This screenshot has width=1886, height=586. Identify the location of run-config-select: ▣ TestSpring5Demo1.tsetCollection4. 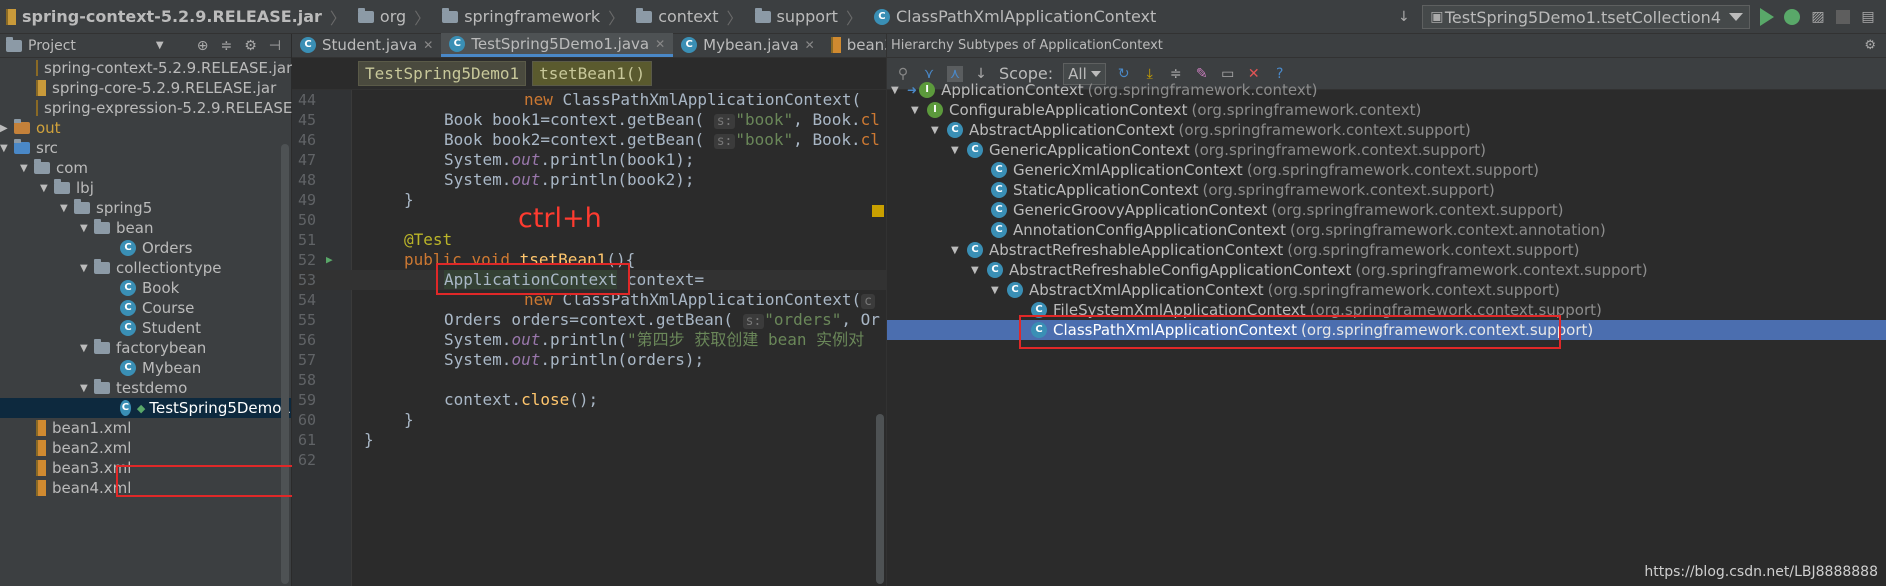
(1585, 17).